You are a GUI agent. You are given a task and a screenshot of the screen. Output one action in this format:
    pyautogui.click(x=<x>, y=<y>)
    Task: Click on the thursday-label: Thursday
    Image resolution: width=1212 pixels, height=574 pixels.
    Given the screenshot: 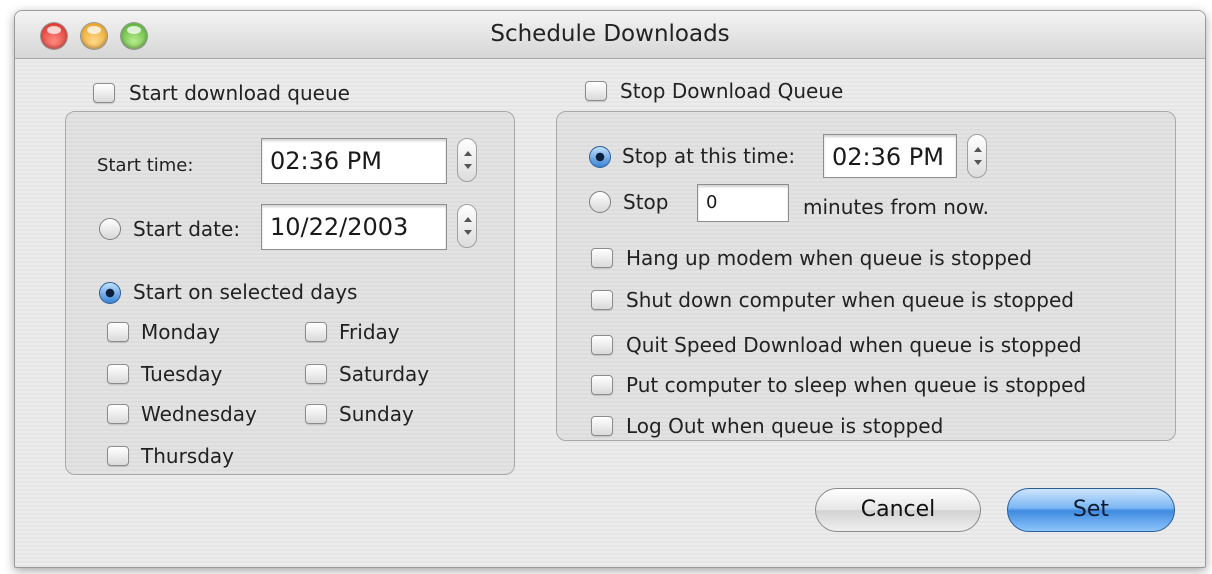 What is the action you would take?
    pyautogui.click(x=187, y=456)
    